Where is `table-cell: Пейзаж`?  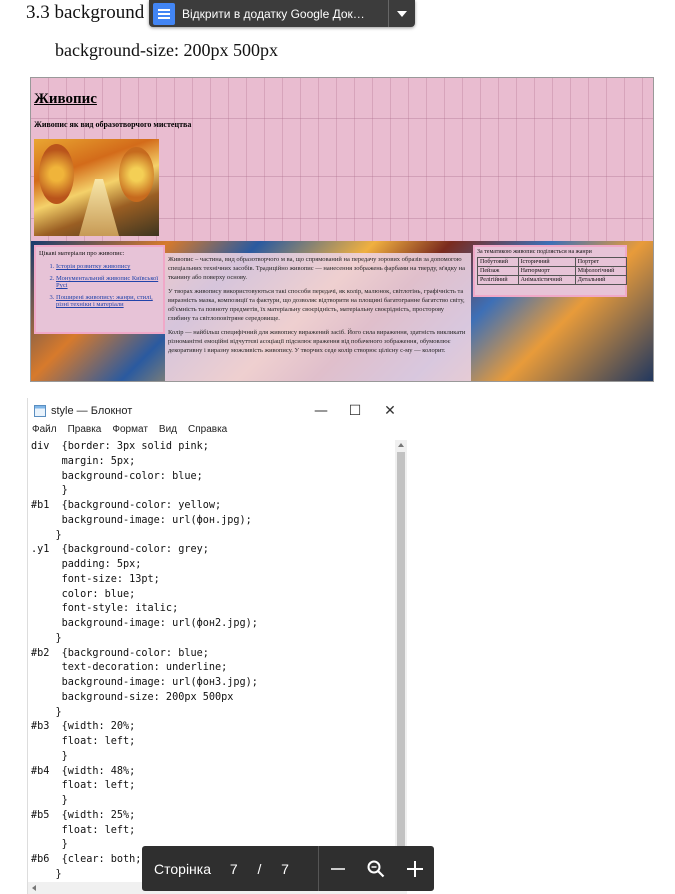 table-cell: Пейзаж is located at coordinates (498, 271).